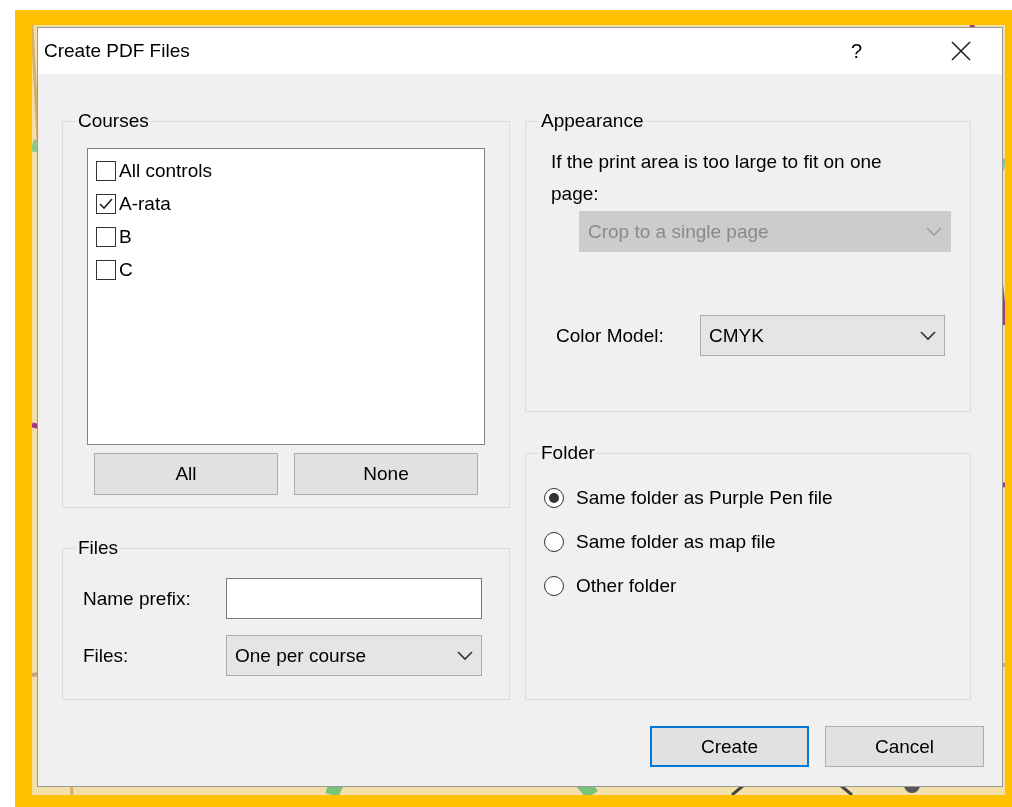 The height and width of the screenshot is (807, 1012). Describe the element at coordinates (610, 335) in the screenshot. I see `field-label: Color Model:` at that location.